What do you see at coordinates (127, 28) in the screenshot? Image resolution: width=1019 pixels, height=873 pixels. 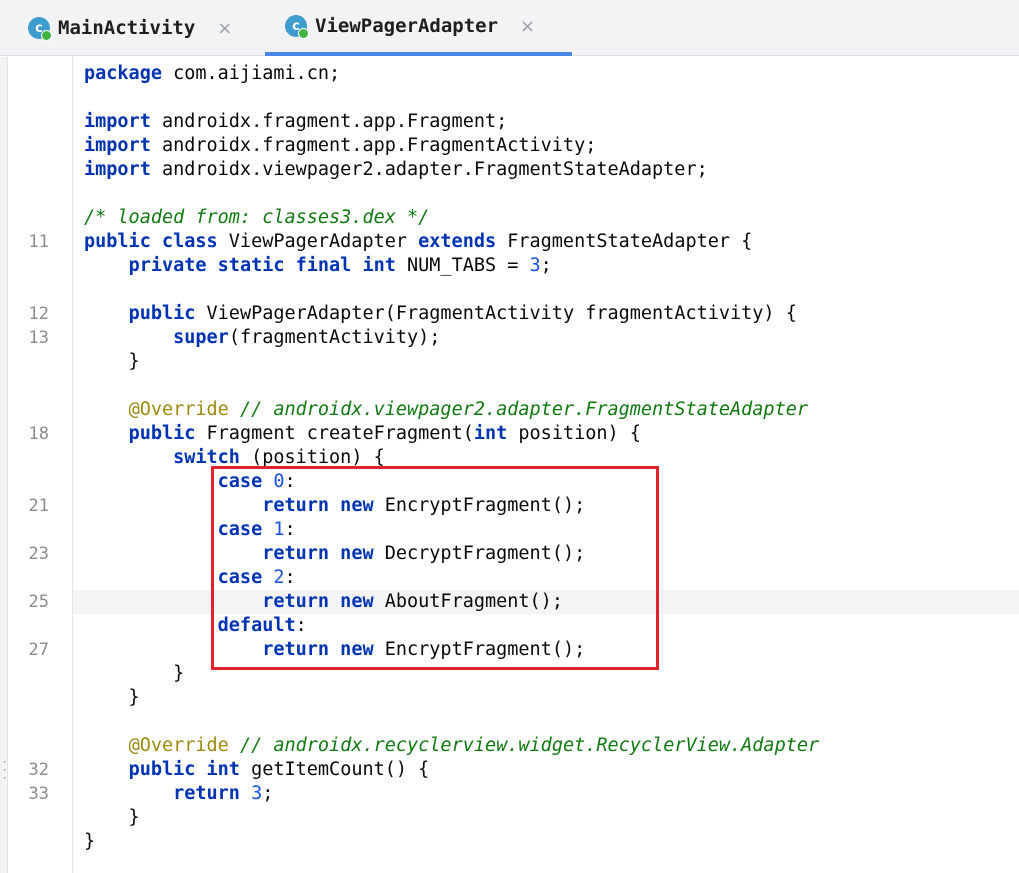 I see `tab-label: MainActivity` at bounding box center [127, 28].